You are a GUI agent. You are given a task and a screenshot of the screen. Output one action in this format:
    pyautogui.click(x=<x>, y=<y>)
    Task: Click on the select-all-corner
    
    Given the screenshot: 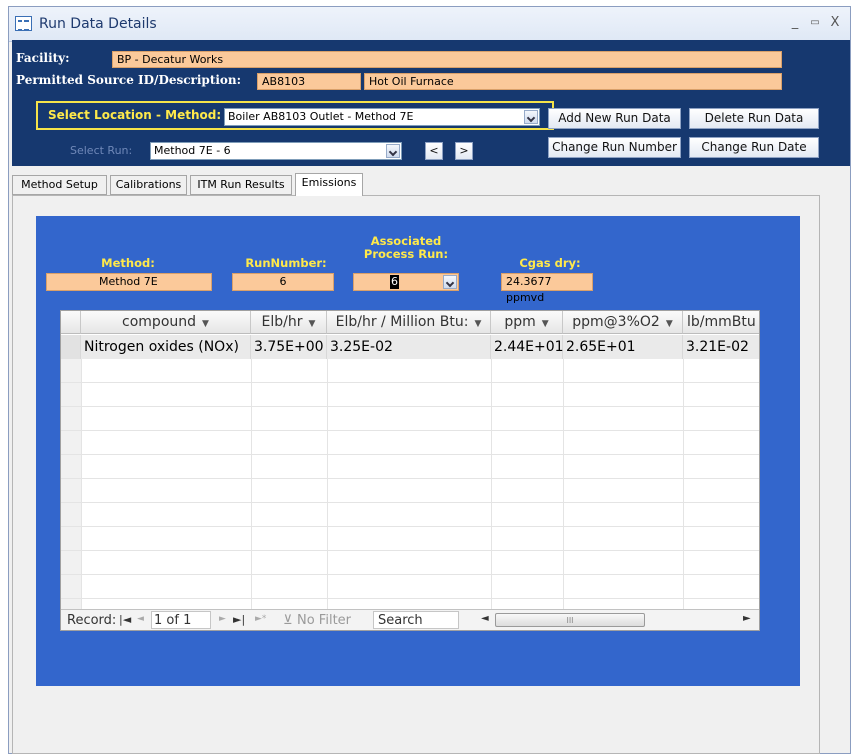 What is the action you would take?
    pyautogui.click(x=71, y=322)
    